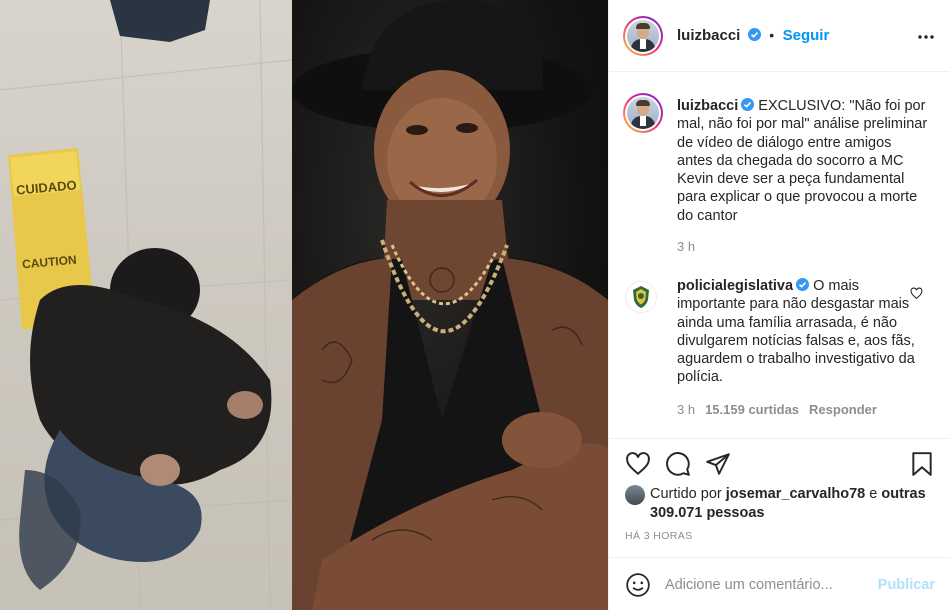  I want to click on comment-meta: 3 h 15.159 curtidas Responder, so click(777, 409).